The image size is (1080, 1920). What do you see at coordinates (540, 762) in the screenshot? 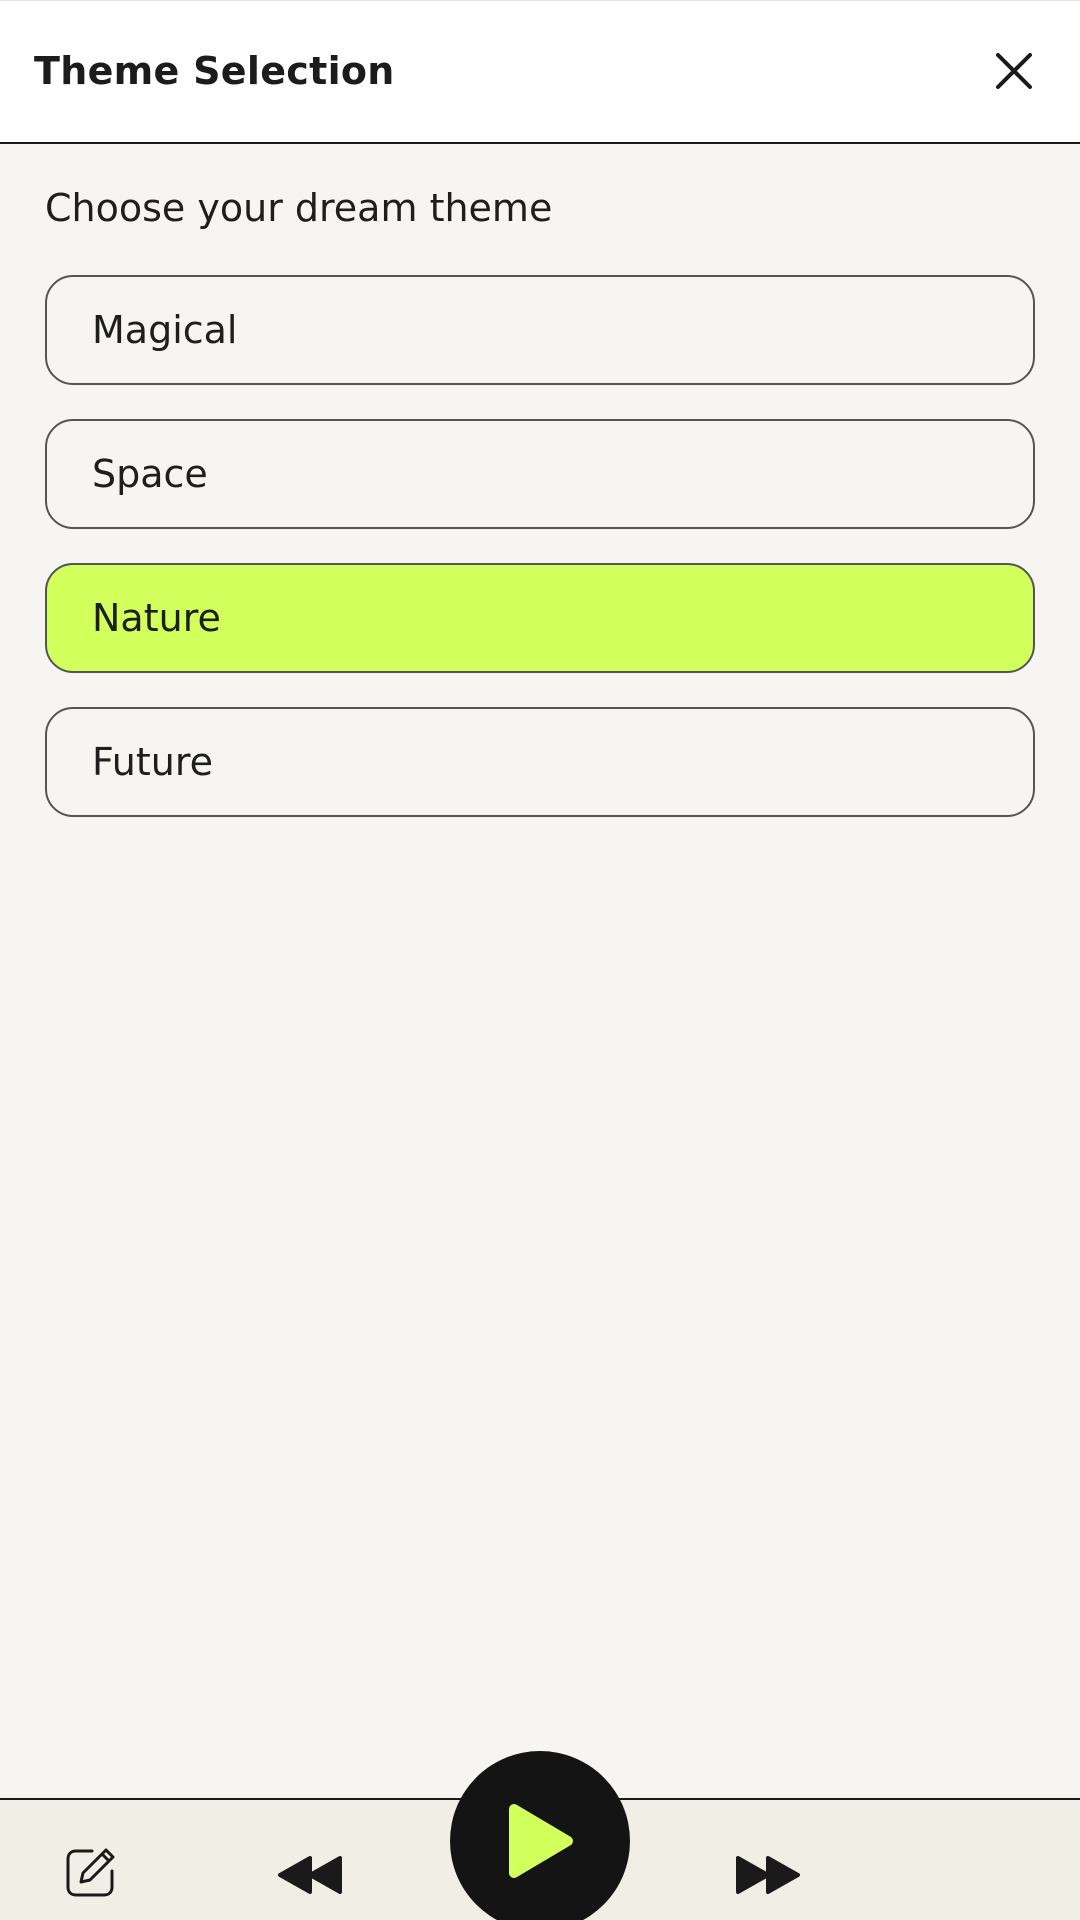
I see `theme-option-future: Future` at bounding box center [540, 762].